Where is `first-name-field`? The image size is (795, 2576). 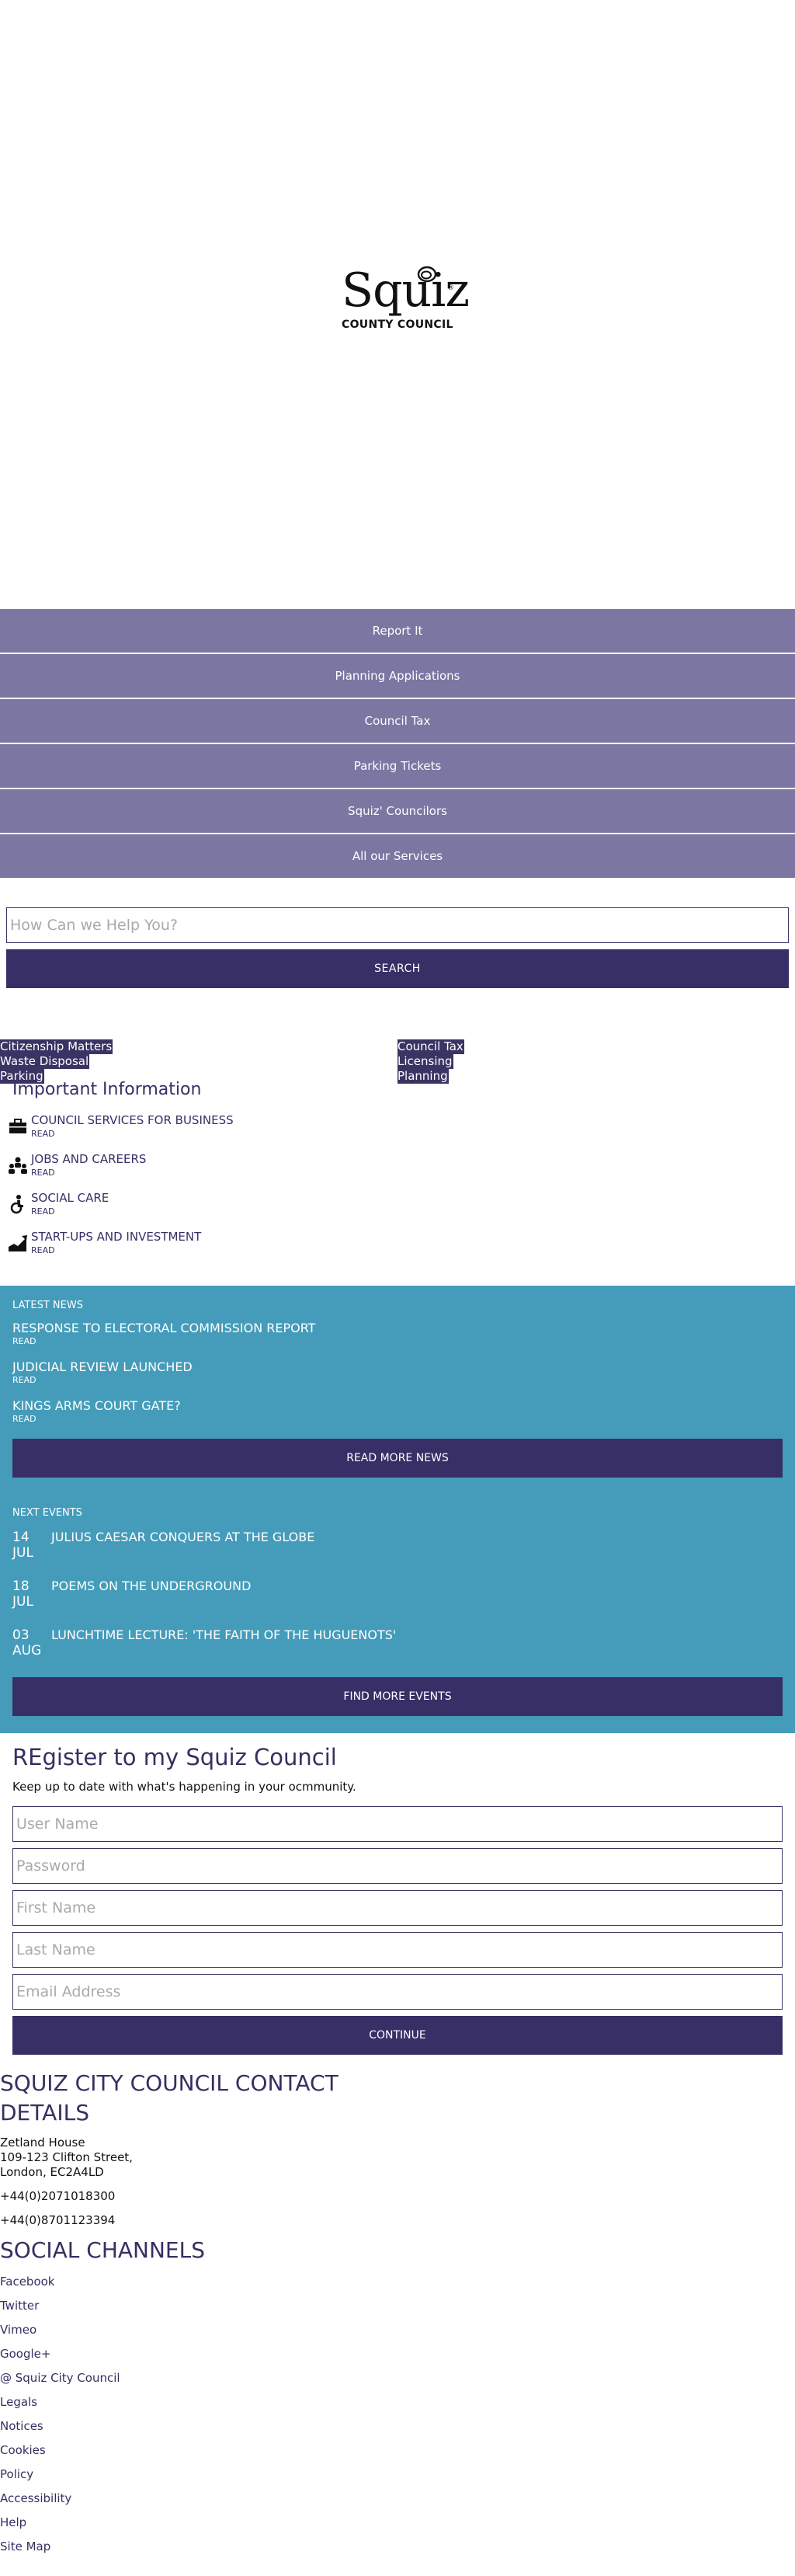 first-name-field is located at coordinates (397, 1908).